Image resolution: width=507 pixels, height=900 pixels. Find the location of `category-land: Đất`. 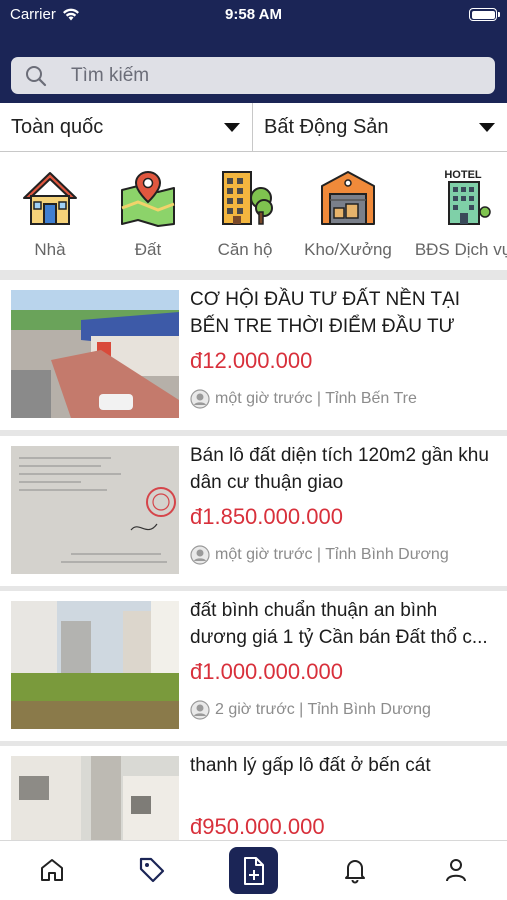

category-land: Đất is located at coordinates (148, 214).